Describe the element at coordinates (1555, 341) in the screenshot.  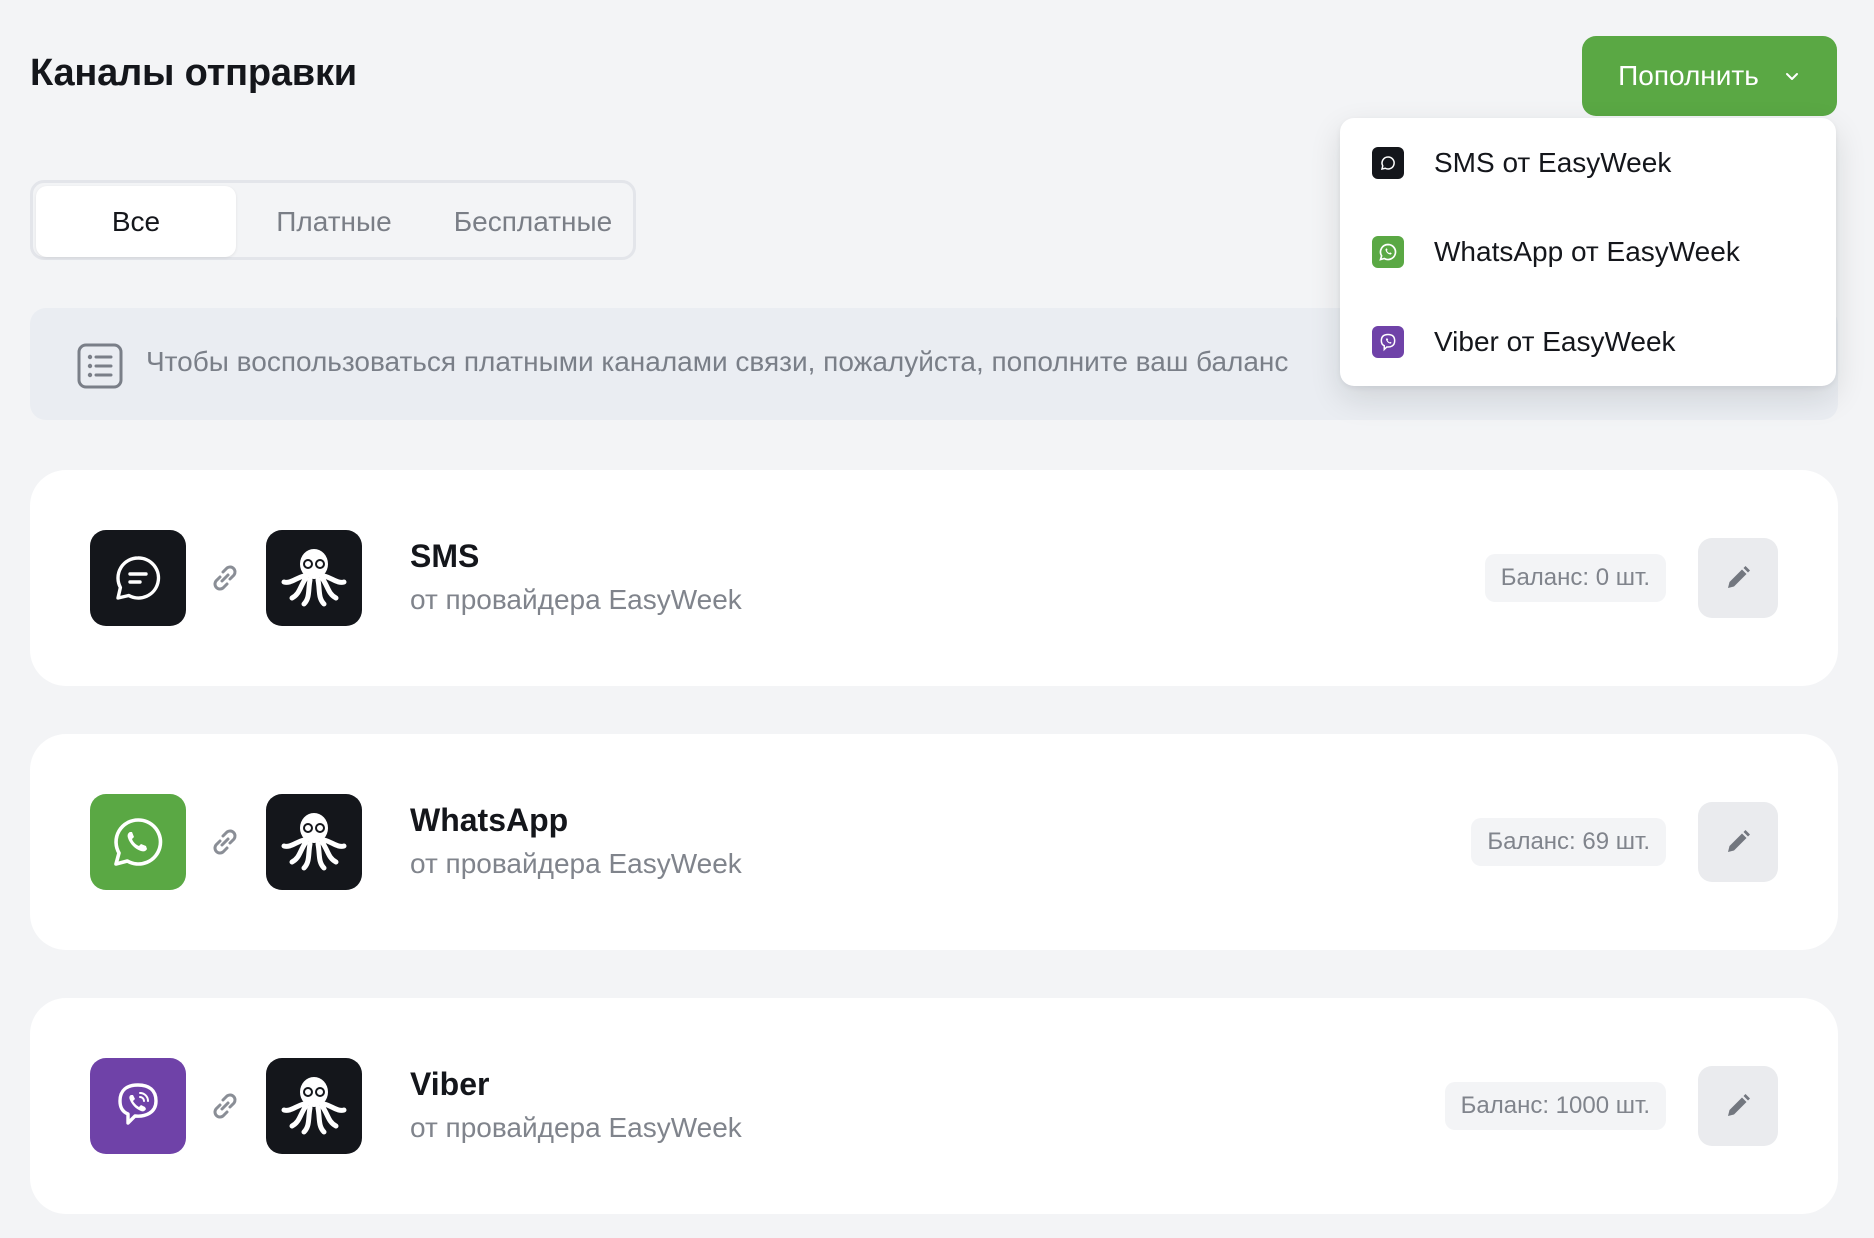
I see `dropdown-item-label: Viber от EasyWeek` at that location.